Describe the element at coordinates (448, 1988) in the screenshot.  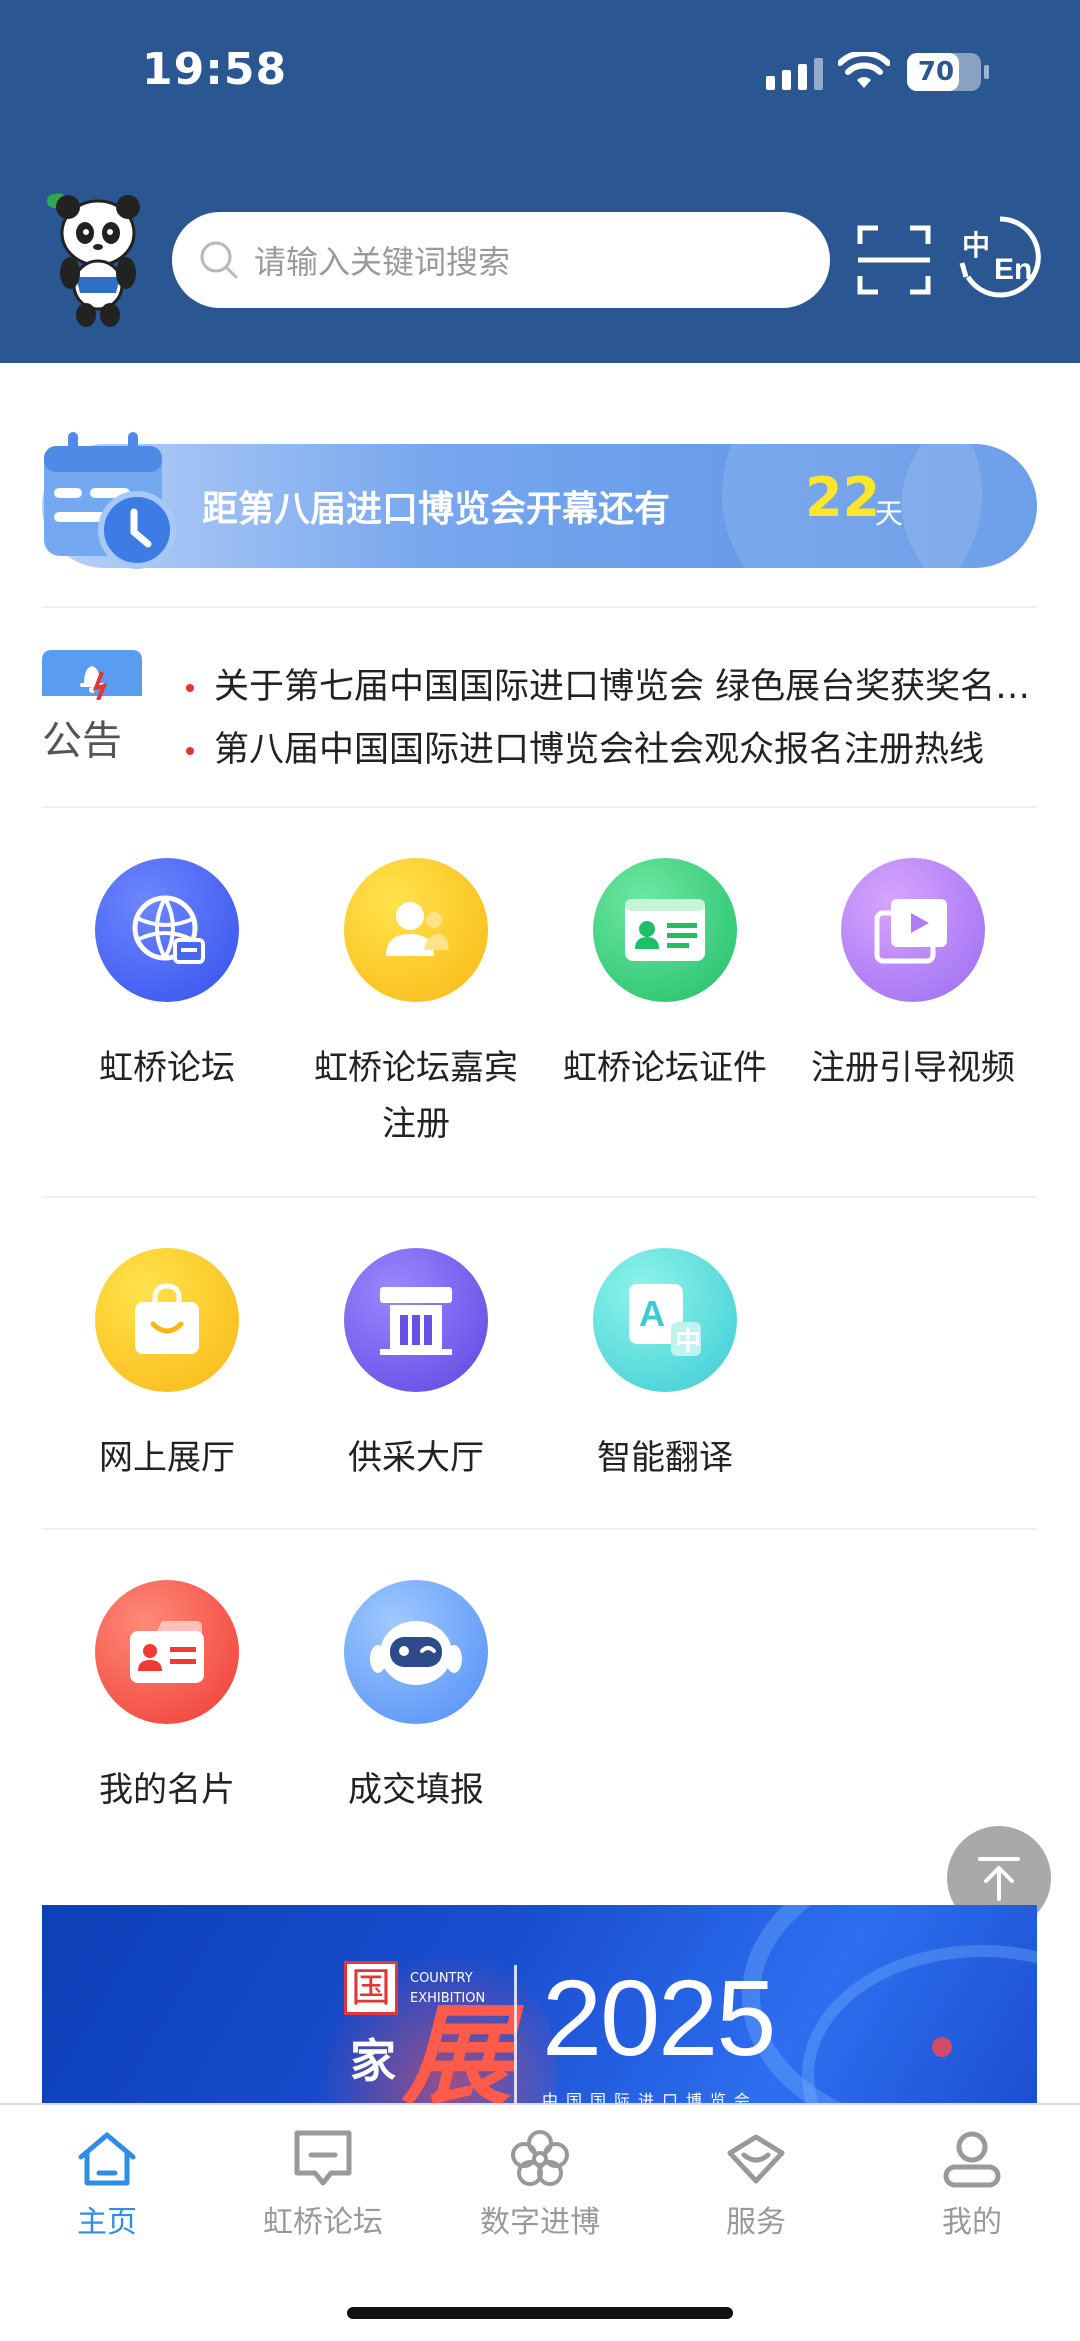
I see `banner-country-exhibition: COUNTRY EXHIBITION` at that location.